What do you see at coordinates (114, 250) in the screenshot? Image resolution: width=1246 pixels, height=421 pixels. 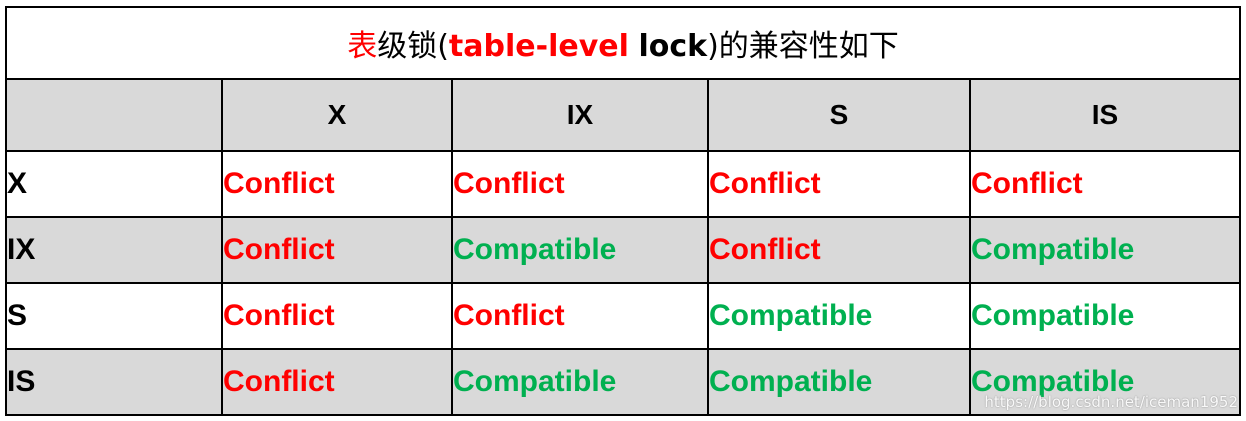 I see `row-label-ix: IX` at bounding box center [114, 250].